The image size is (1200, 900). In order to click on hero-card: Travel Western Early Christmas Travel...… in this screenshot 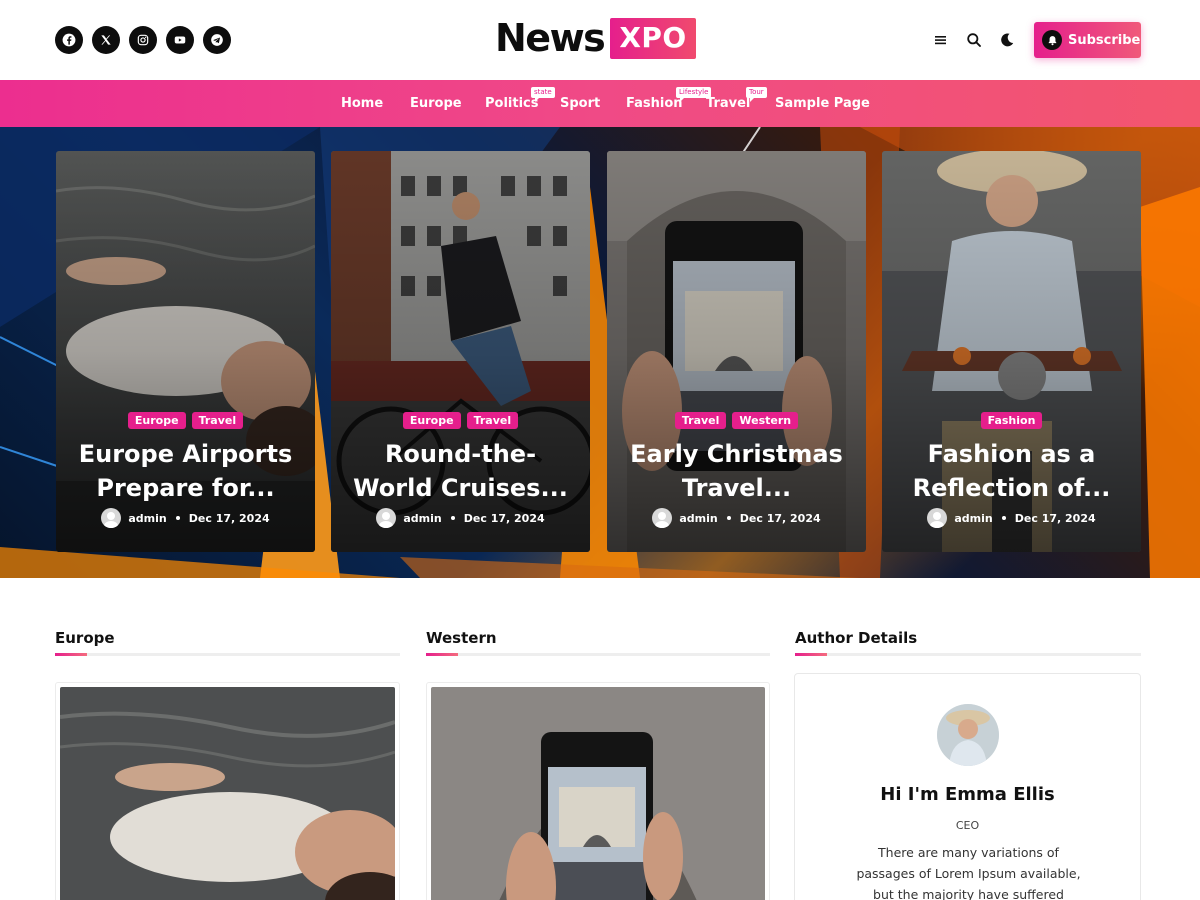, I will do `click(736, 351)`.